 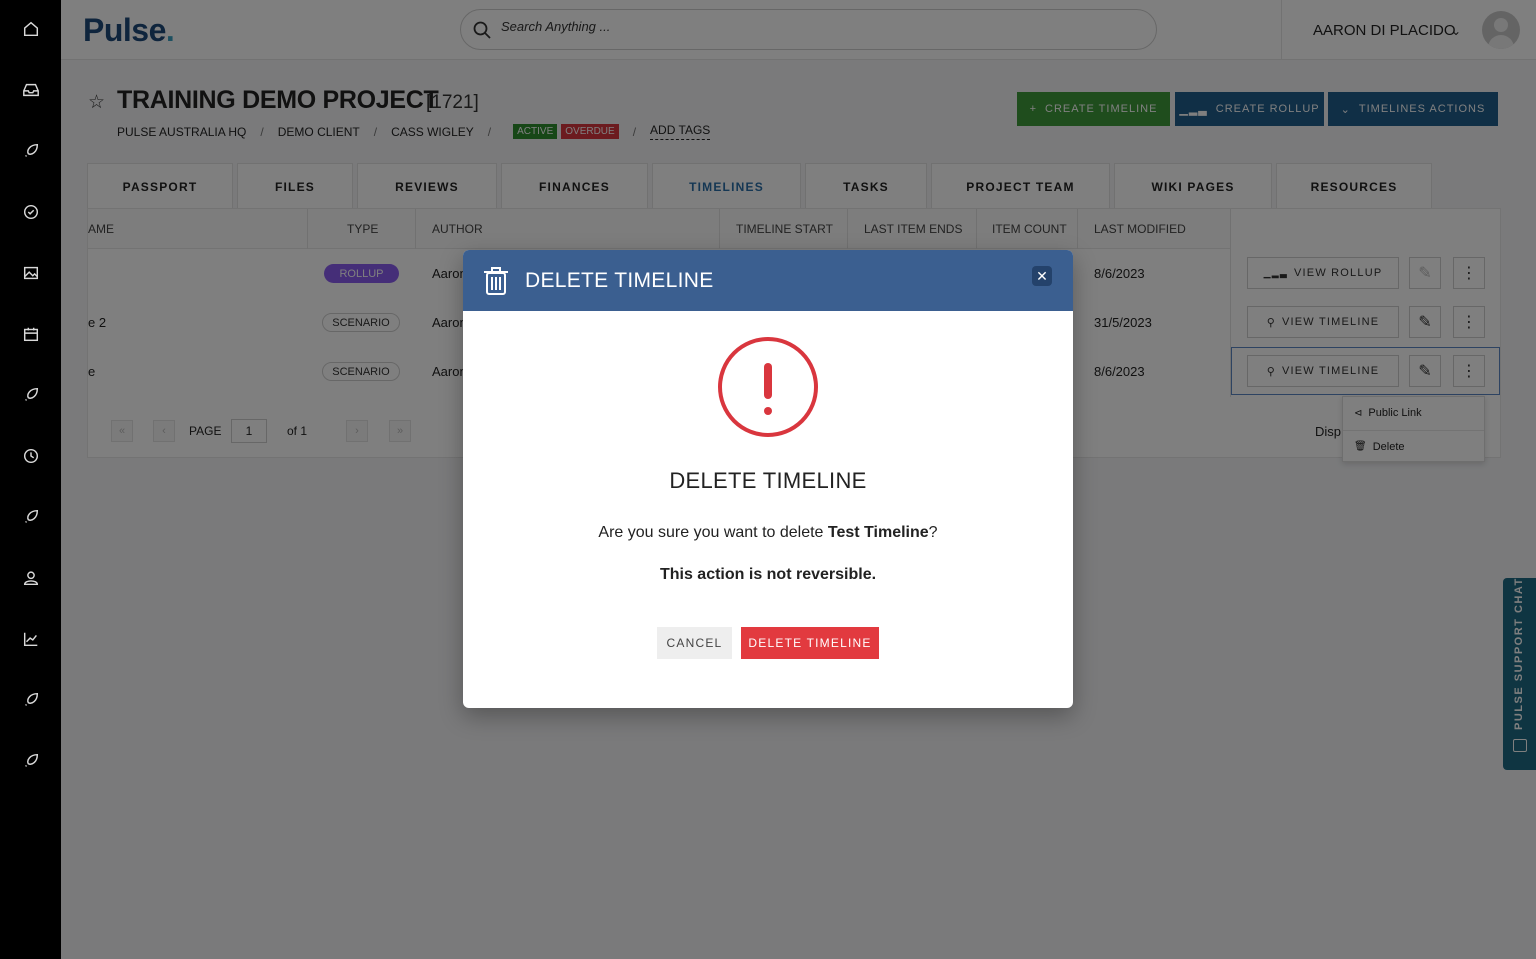 What do you see at coordinates (768, 387) in the screenshot?
I see `warning-icon` at bounding box center [768, 387].